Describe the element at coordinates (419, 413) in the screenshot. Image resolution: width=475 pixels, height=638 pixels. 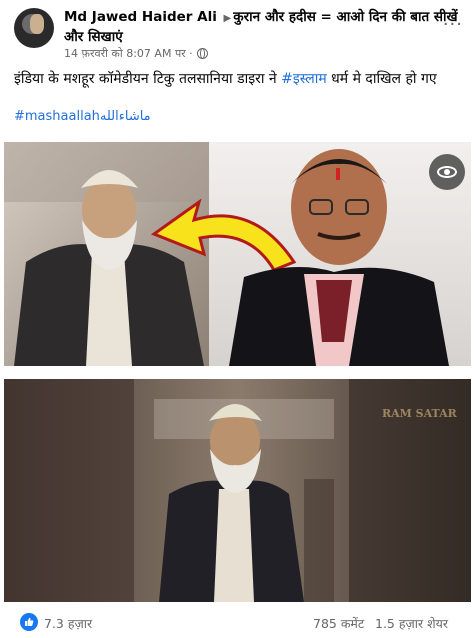
I see `watermark-text: RAM SATAR` at that location.